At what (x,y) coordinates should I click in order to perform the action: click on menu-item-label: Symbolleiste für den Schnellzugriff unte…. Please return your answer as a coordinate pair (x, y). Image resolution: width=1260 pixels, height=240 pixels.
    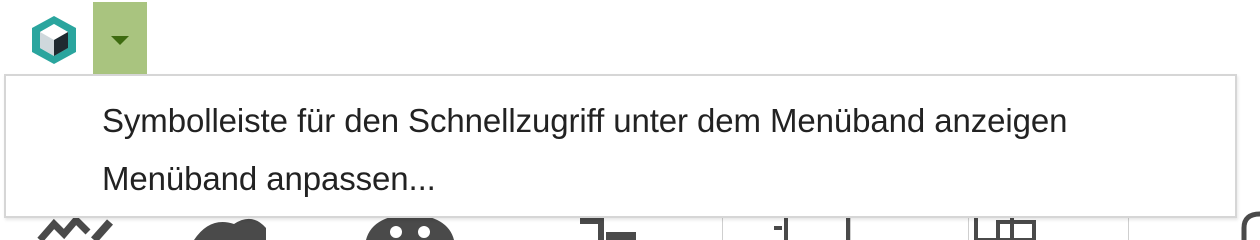
    Looking at the image, I should click on (585, 120).